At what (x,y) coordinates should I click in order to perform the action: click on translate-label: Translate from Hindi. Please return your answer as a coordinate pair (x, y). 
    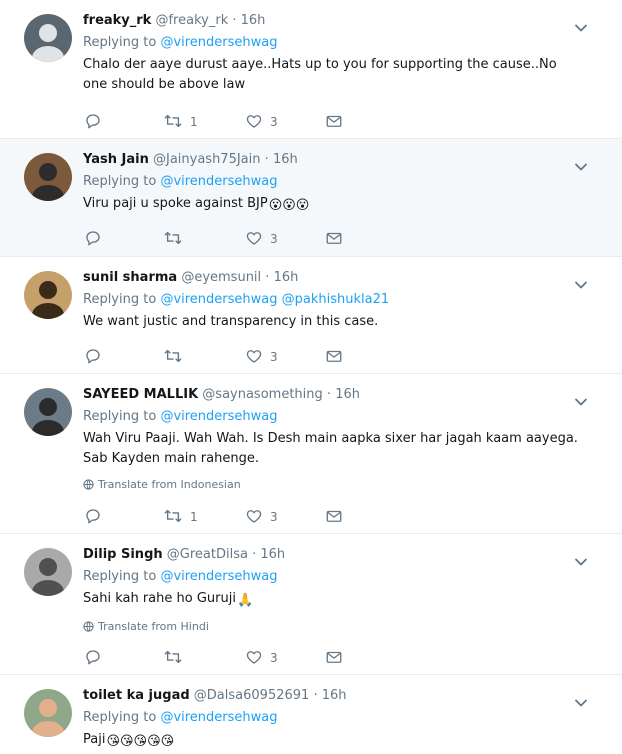
    Looking at the image, I should click on (153, 626).